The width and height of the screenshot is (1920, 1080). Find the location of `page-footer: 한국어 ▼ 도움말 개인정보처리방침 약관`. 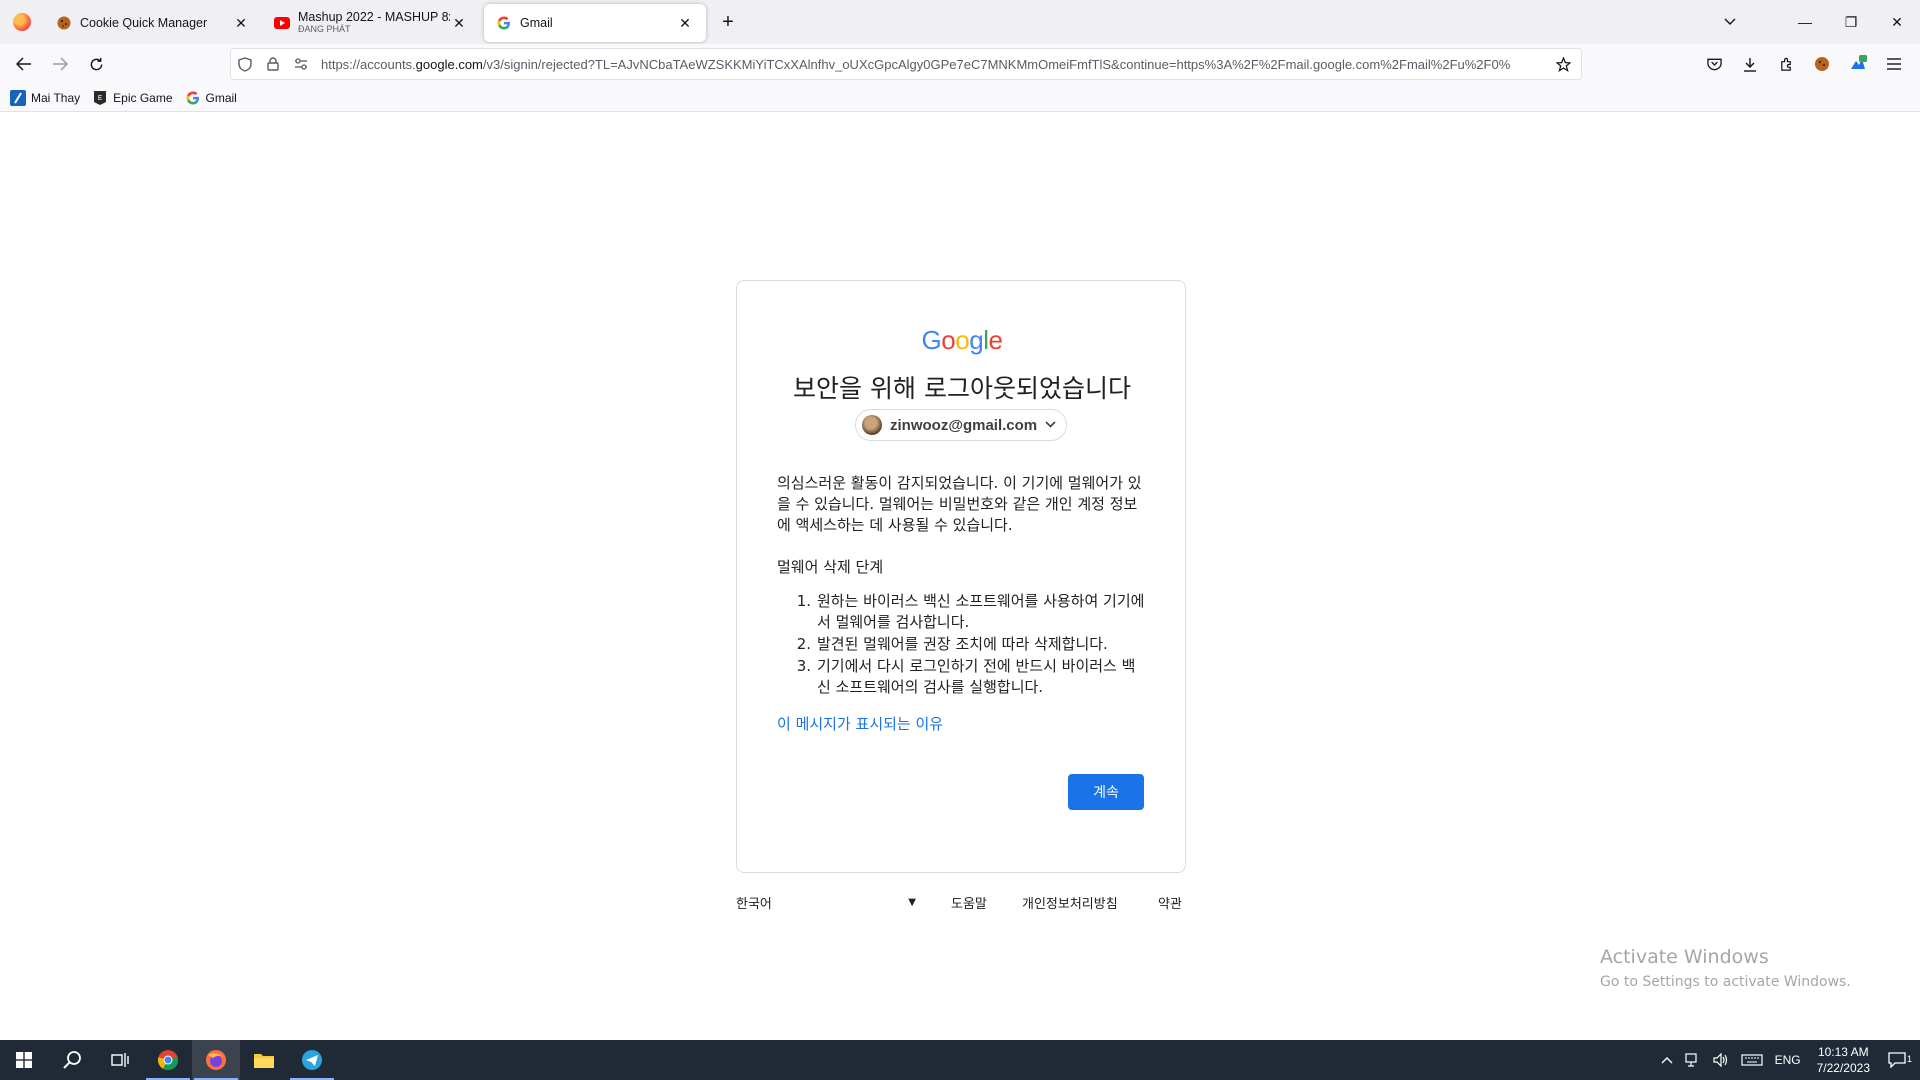

page-footer: 한국어 ▼ 도움말 개인정보처리방침 약관 is located at coordinates (961, 904).